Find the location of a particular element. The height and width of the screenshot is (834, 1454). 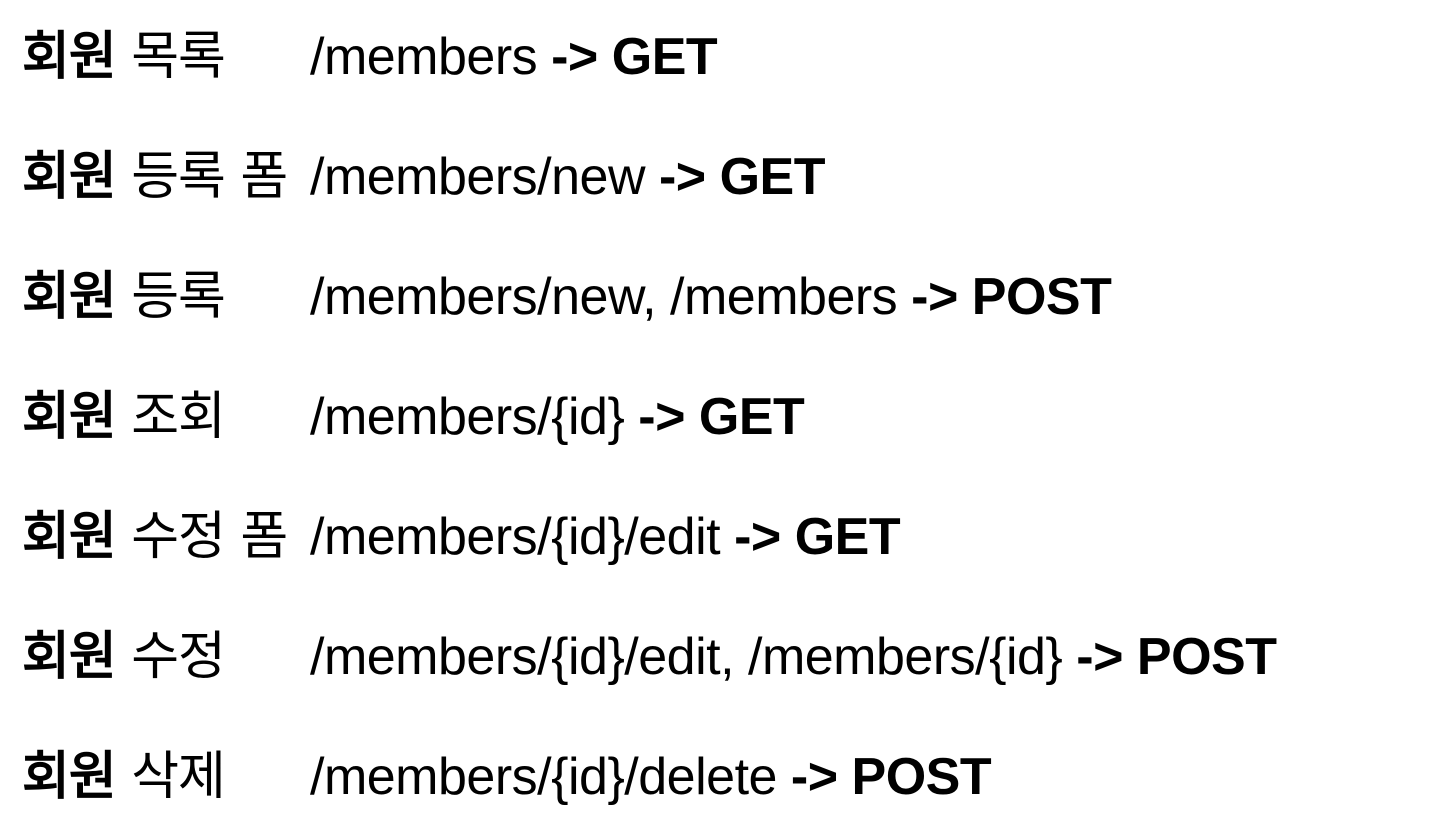

route-label: 회원 등록 폼 is located at coordinates (155, 177).